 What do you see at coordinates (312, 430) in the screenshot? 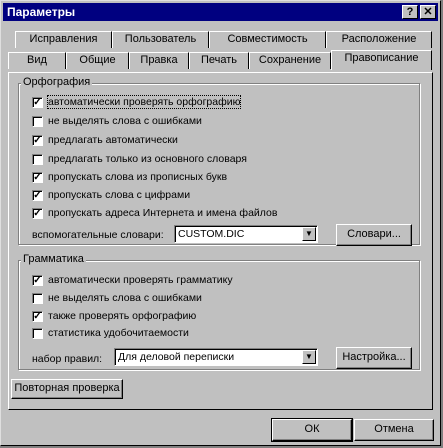
I see `ok-button: ОК` at bounding box center [312, 430].